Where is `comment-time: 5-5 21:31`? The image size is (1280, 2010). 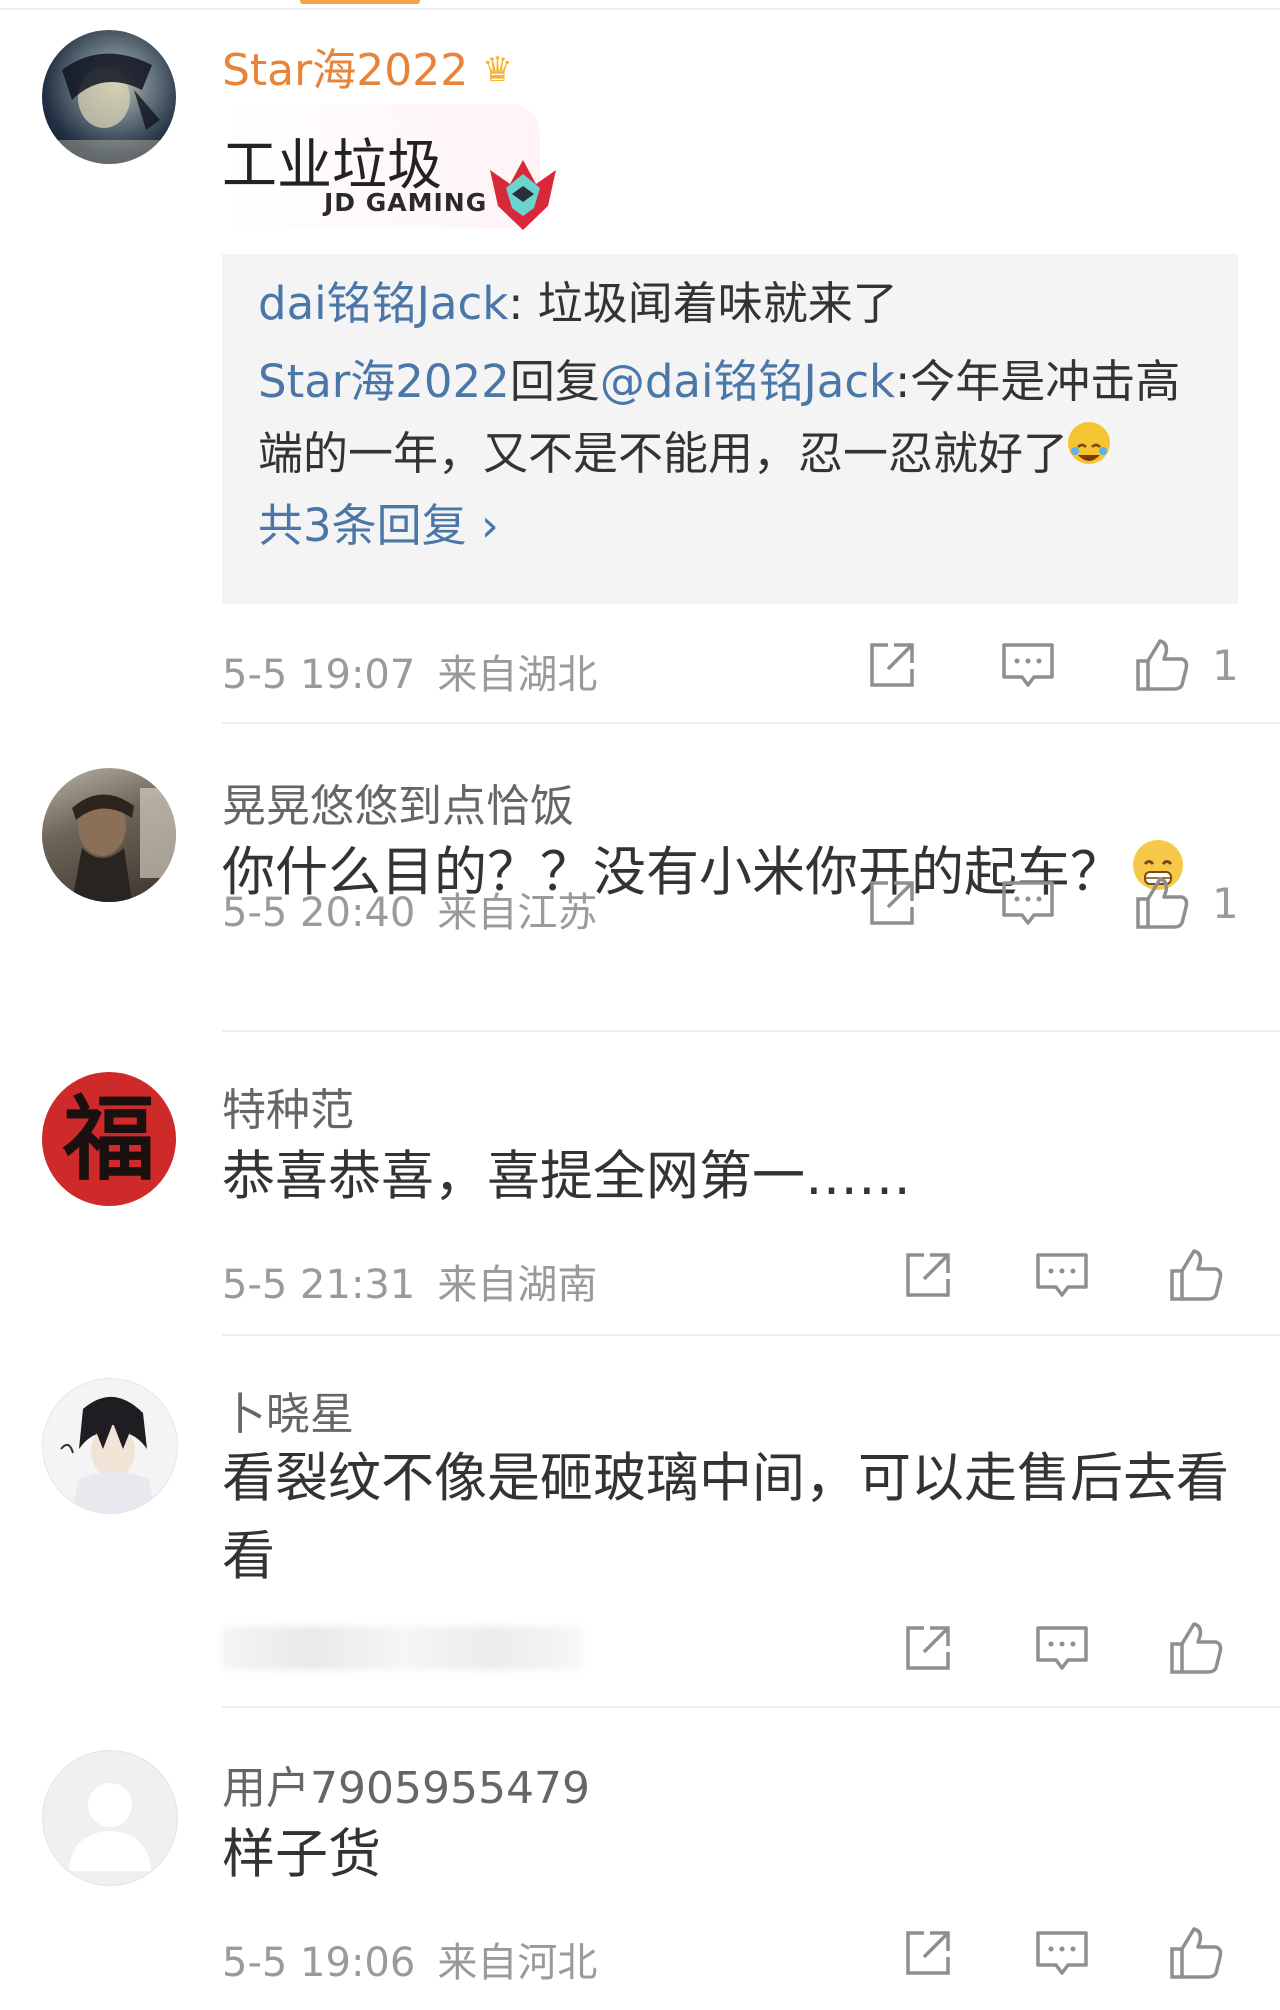
comment-time: 5-5 21:31 is located at coordinates (319, 1285).